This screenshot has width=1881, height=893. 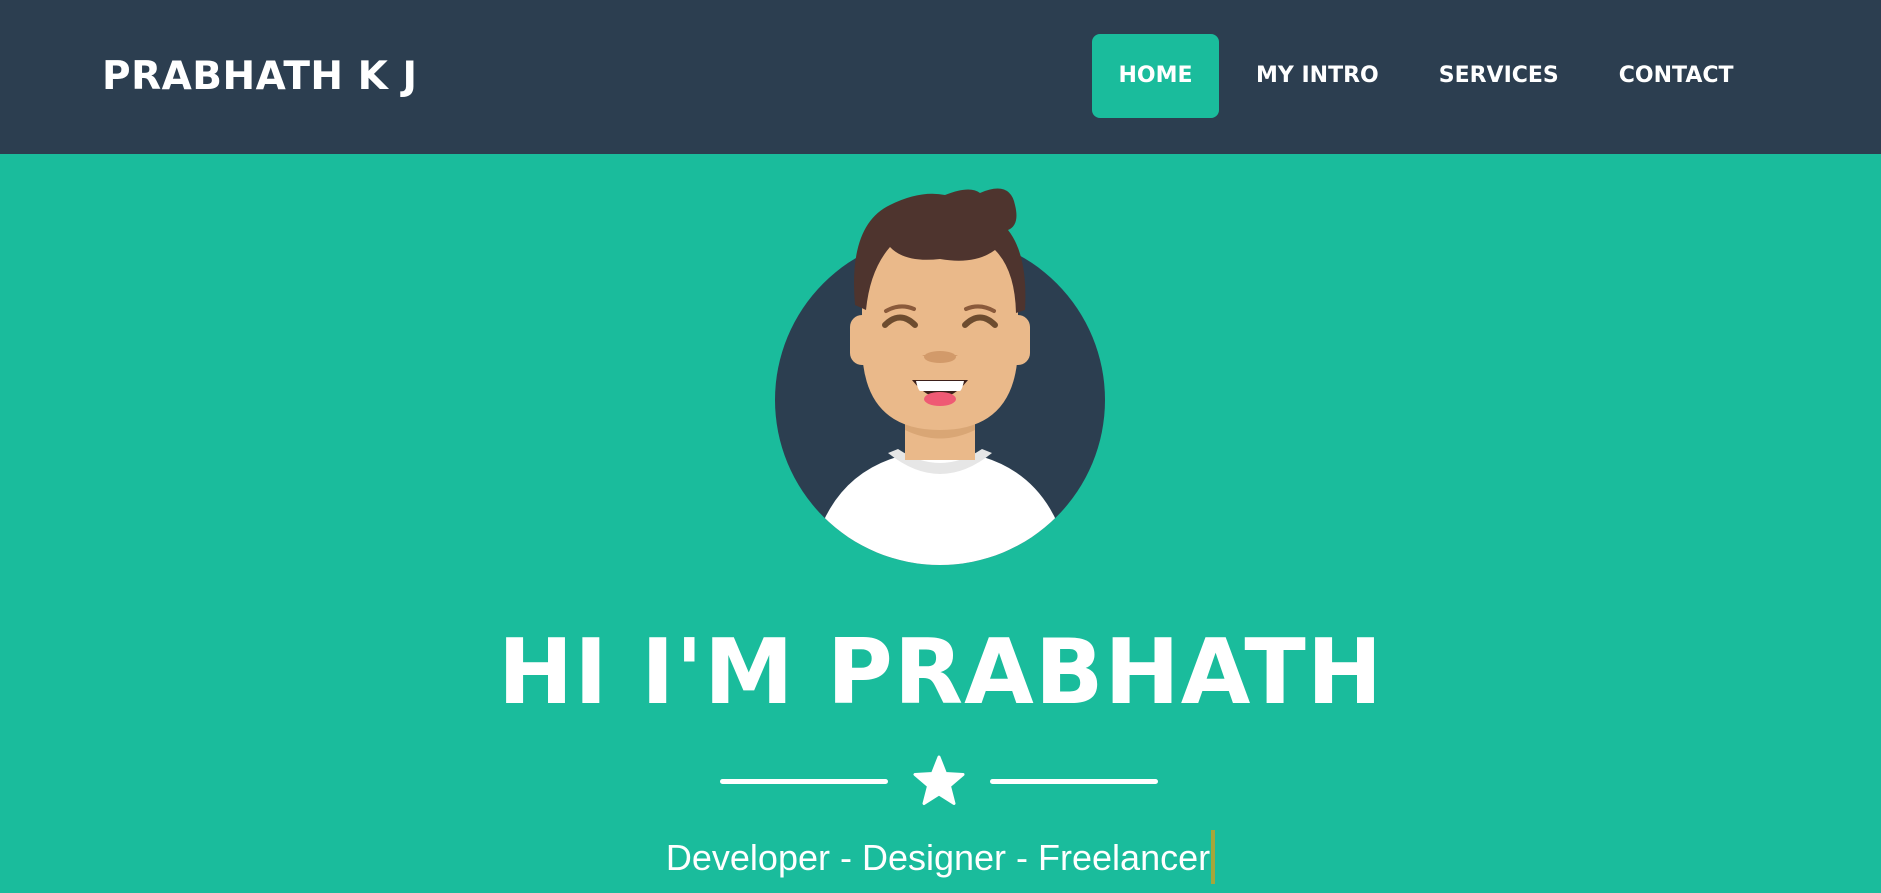 What do you see at coordinates (1676, 76) in the screenshot?
I see `nav-contact: CONTACT` at bounding box center [1676, 76].